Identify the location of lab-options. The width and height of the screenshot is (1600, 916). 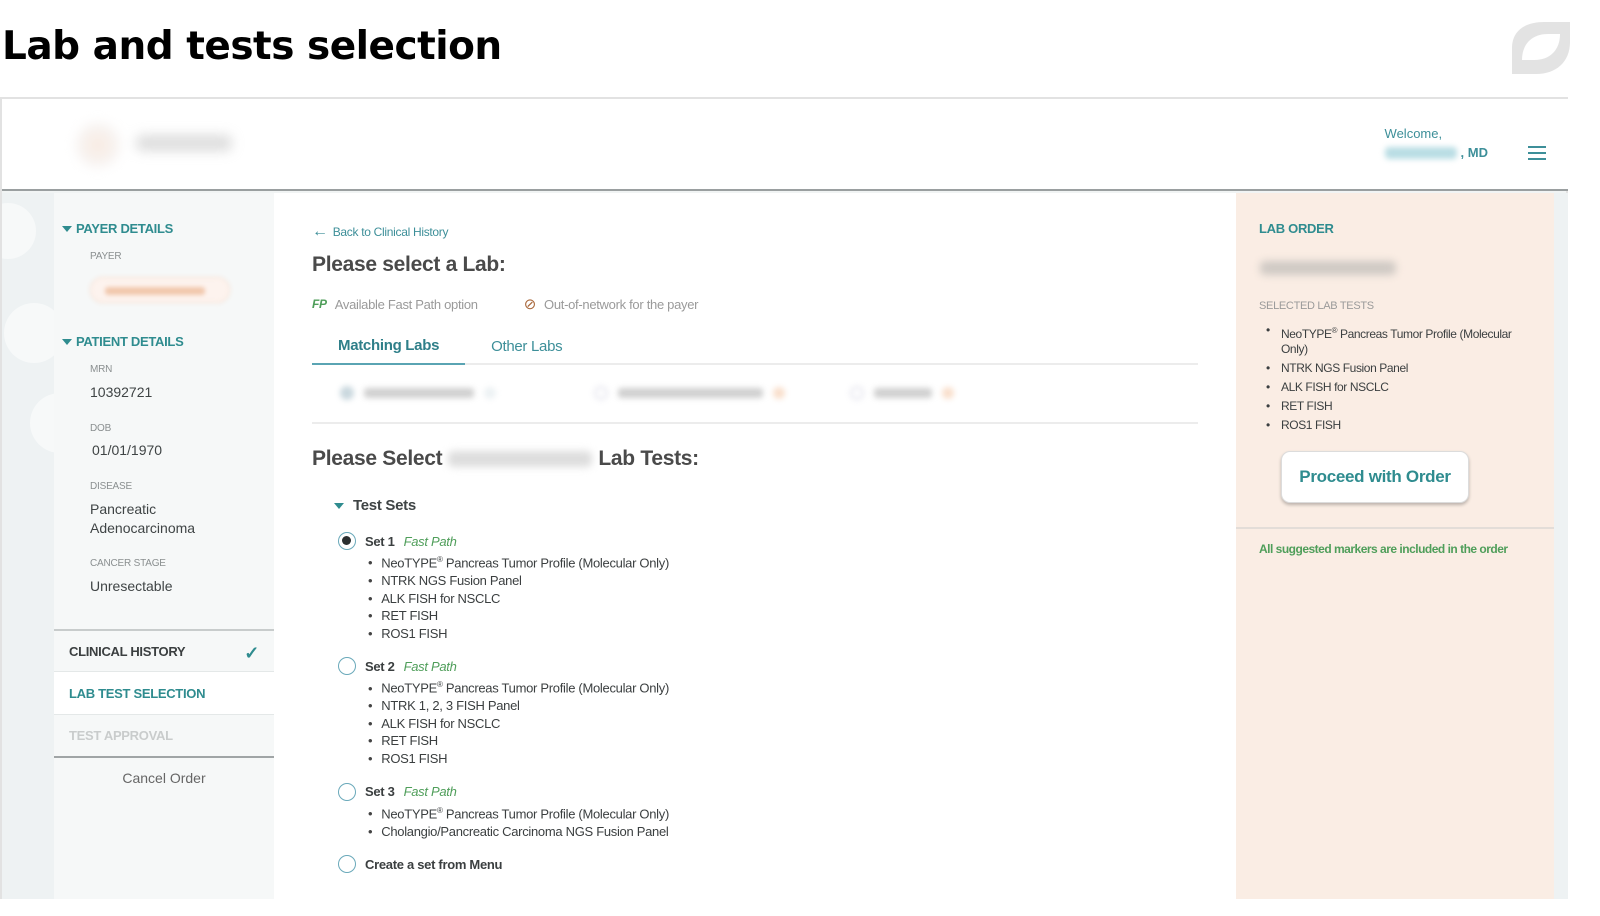
(755, 396).